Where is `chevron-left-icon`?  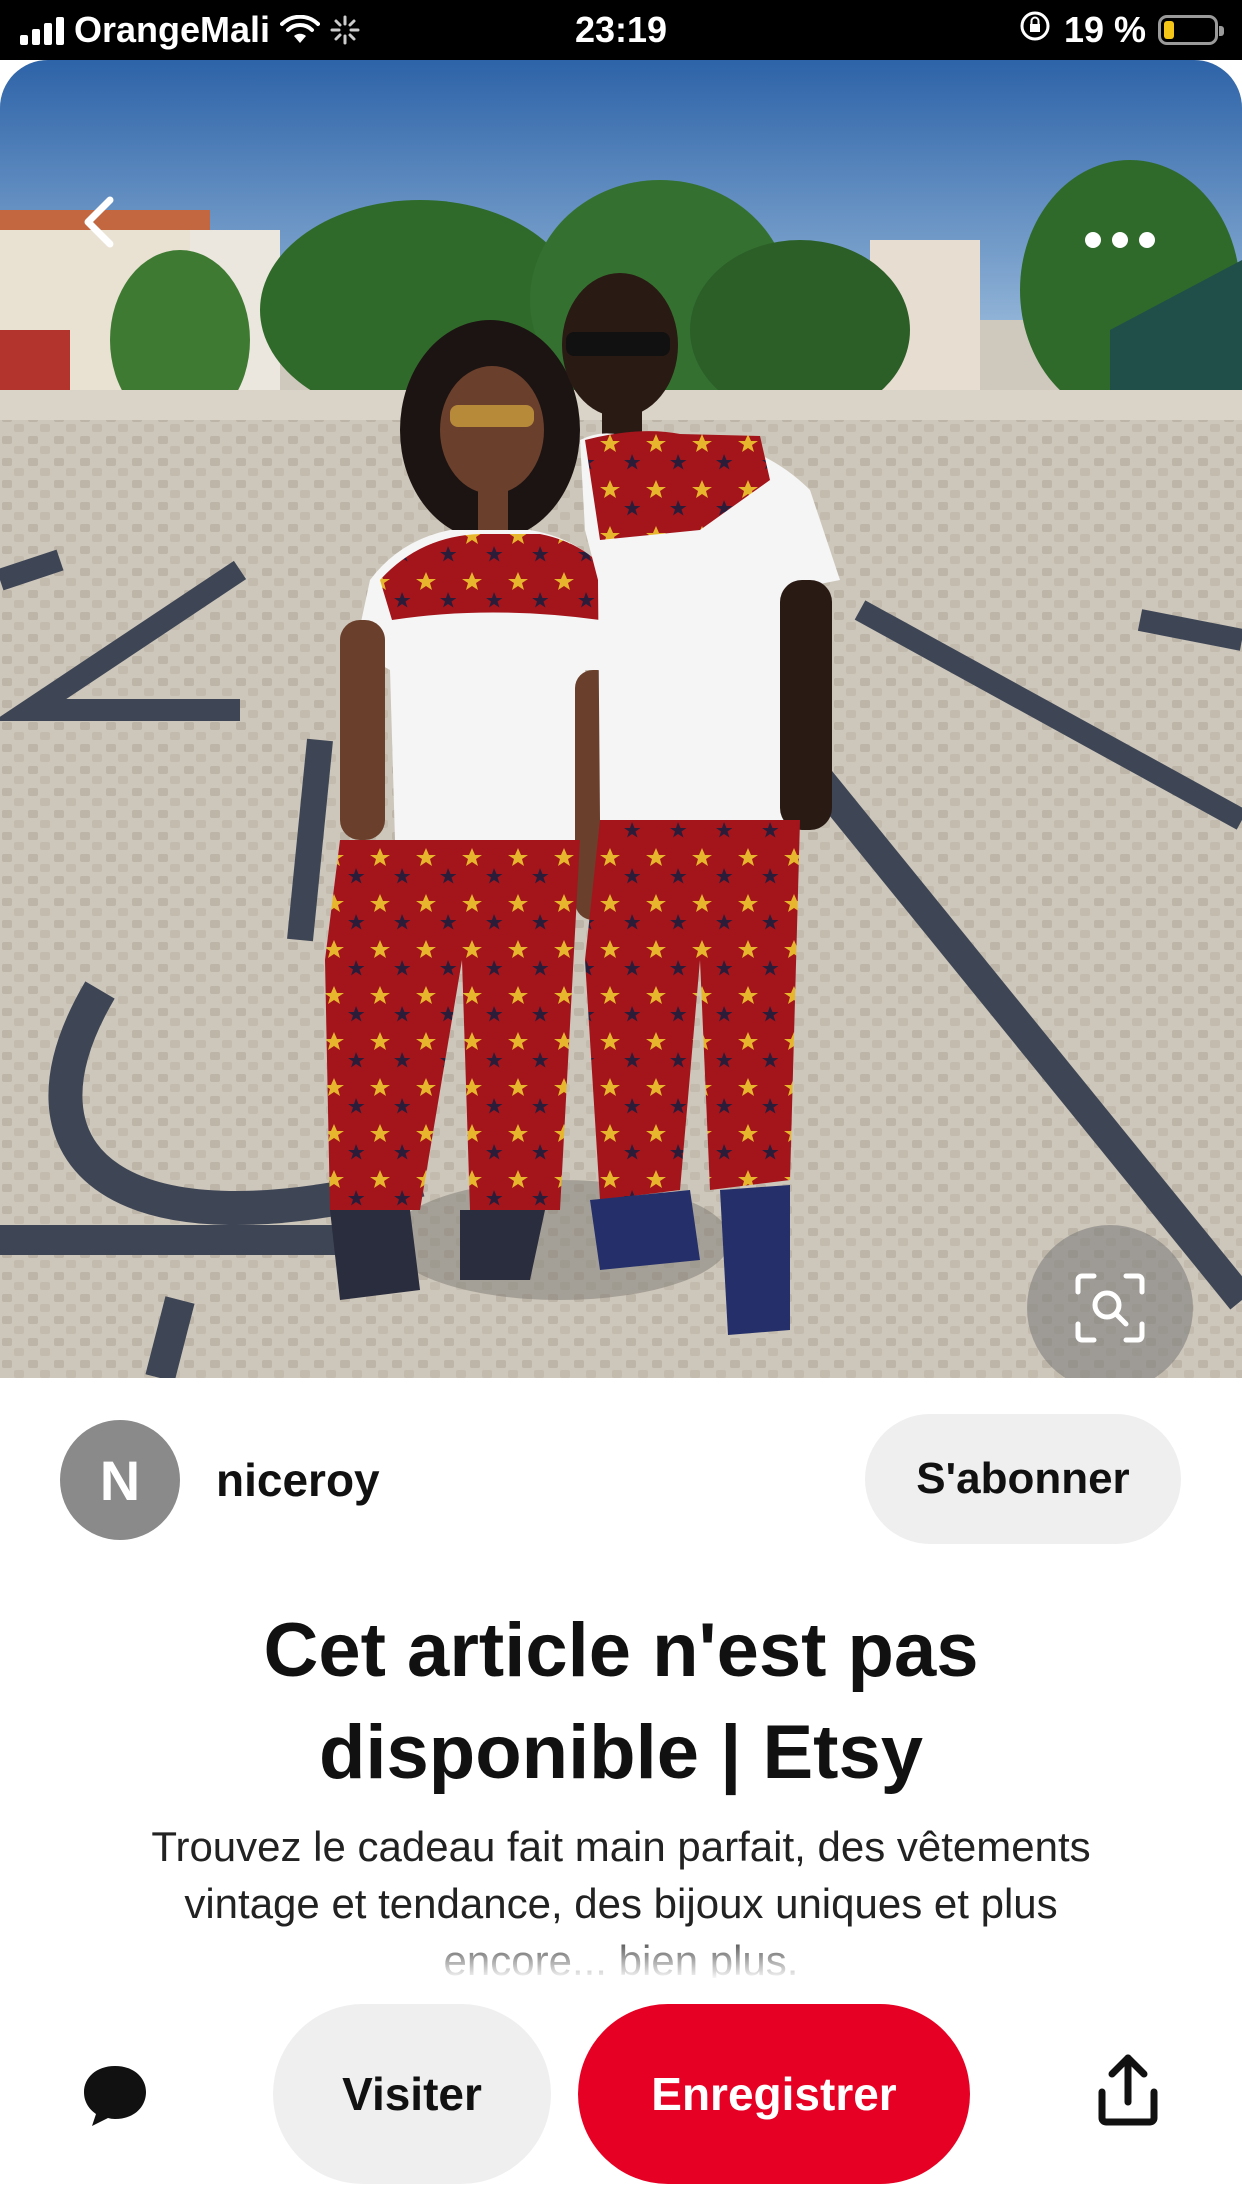 chevron-left-icon is located at coordinates (99, 222).